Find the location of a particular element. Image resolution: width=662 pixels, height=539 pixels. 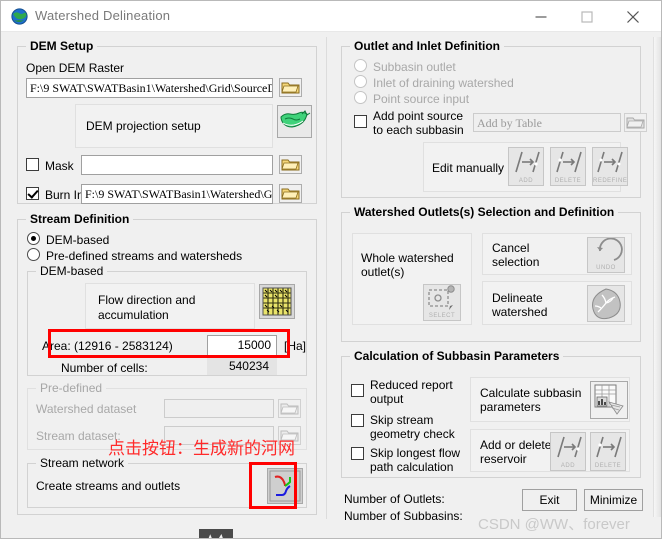

calculate-subbasin-label-line1: Calculate subbasin is located at coordinates (531, 393).